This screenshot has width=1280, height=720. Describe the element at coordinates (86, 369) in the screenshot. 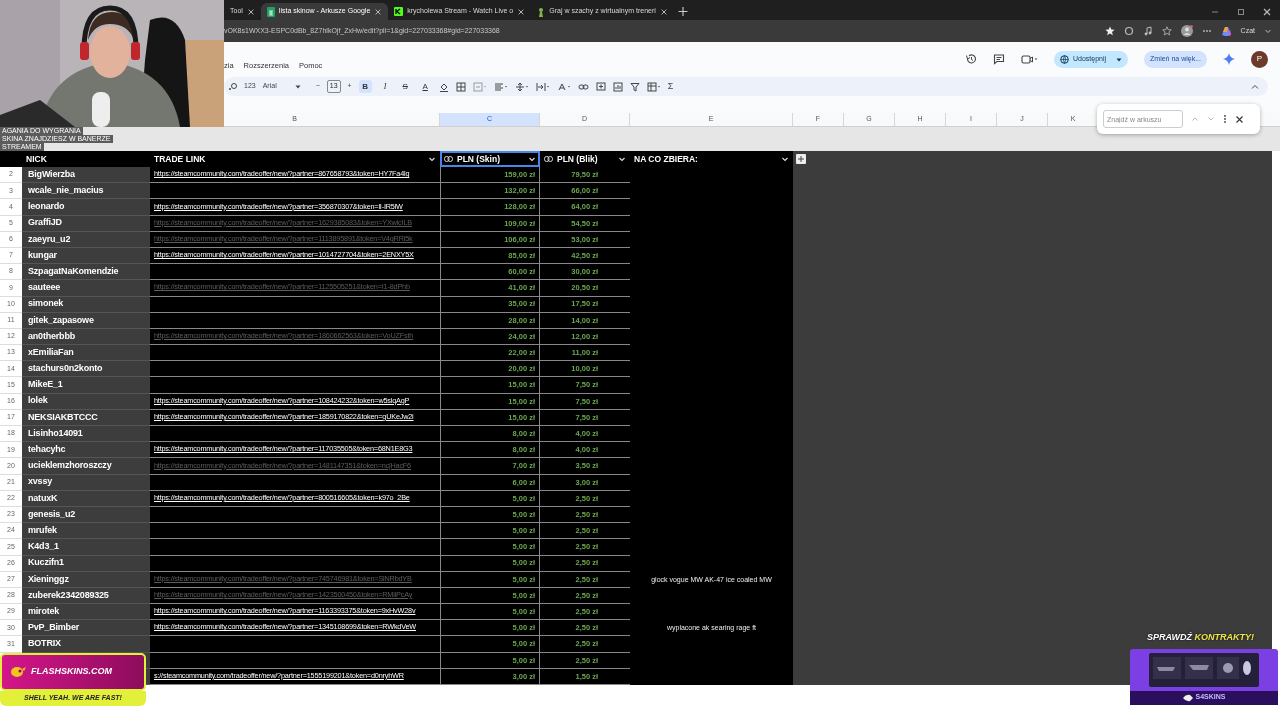

I see `nick-cell: stachurs0n2konto` at that location.